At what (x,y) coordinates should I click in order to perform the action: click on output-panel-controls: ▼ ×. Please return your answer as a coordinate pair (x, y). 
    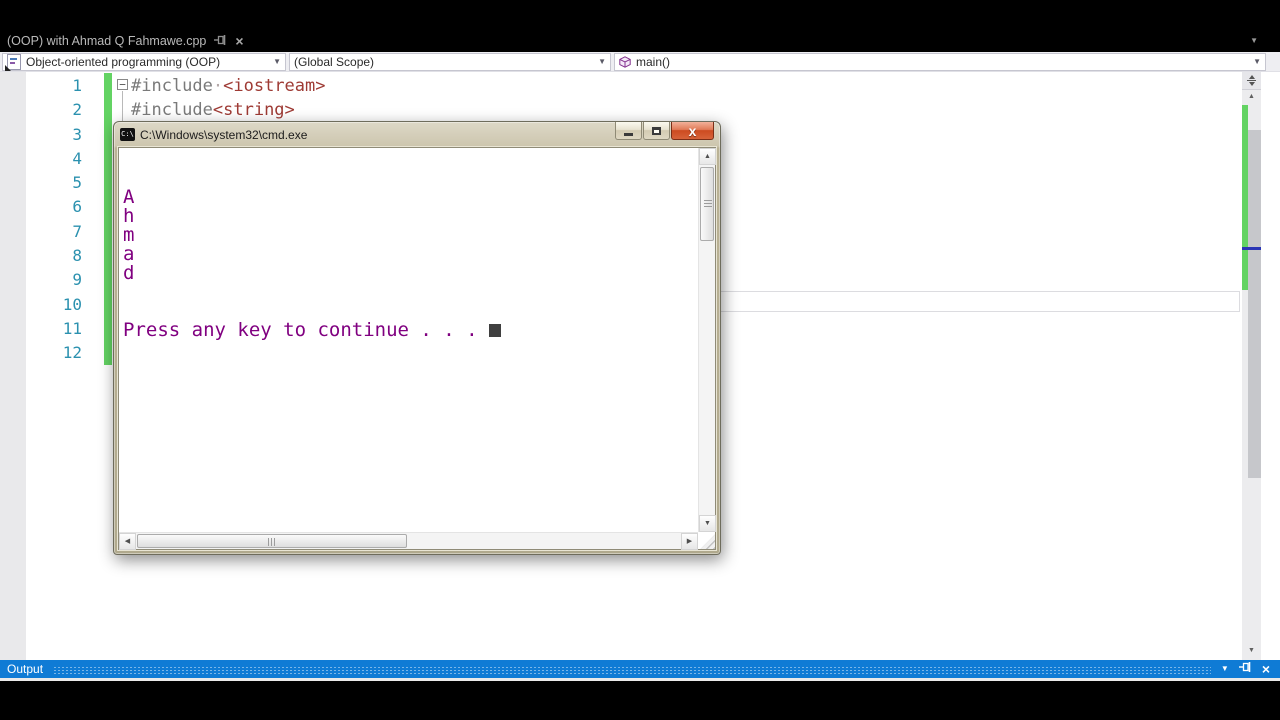
    Looking at the image, I should click on (1250, 669).